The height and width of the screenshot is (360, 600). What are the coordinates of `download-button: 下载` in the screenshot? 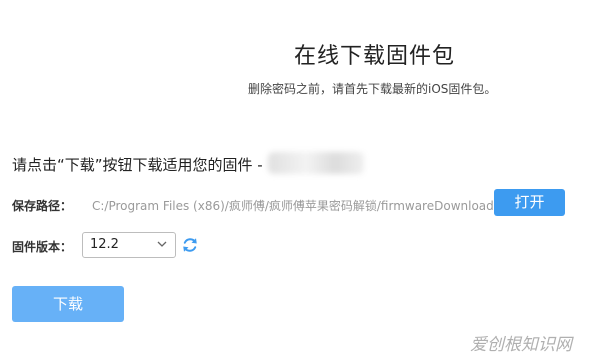 It's located at (68, 304).